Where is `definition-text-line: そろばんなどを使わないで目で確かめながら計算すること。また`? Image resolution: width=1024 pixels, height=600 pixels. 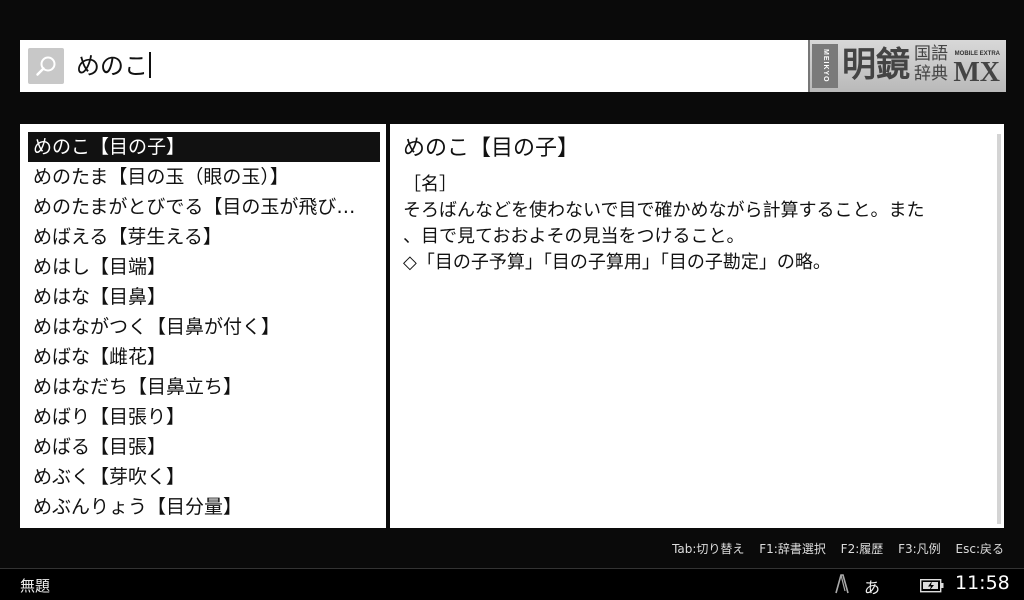
definition-text-line: そろばんなどを使わないで目で確かめながら計算すること。また is located at coordinates (664, 210).